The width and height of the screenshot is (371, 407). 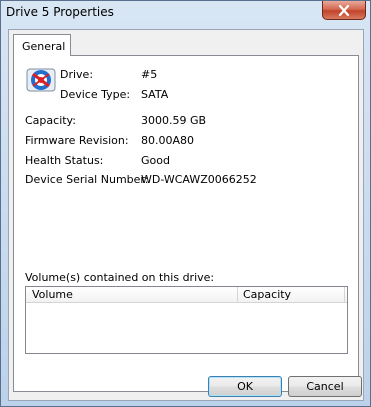 What do you see at coordinates (186, 105) in the screenshot?
I see `header-separator` at bounding box center [186, 105].